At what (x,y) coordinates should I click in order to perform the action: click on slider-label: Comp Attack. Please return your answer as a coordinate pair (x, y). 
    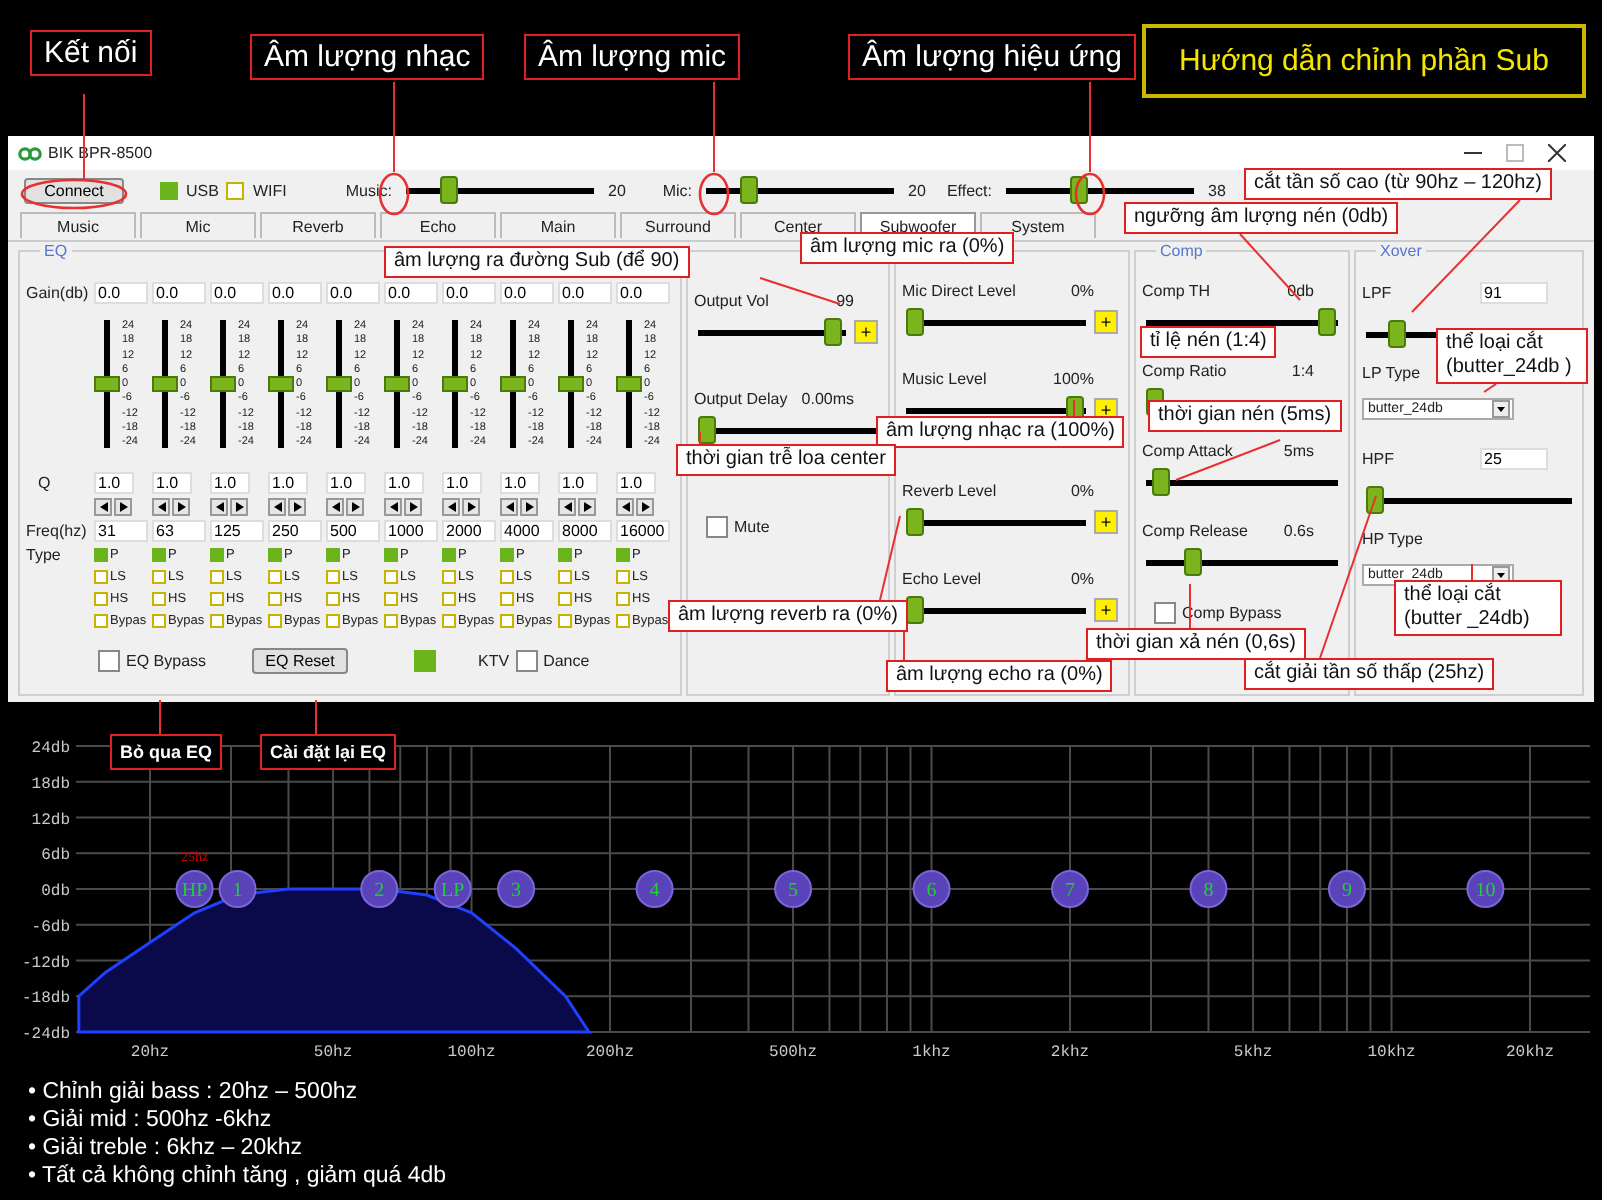
    Looking at the image, I should click on (1187, 451).